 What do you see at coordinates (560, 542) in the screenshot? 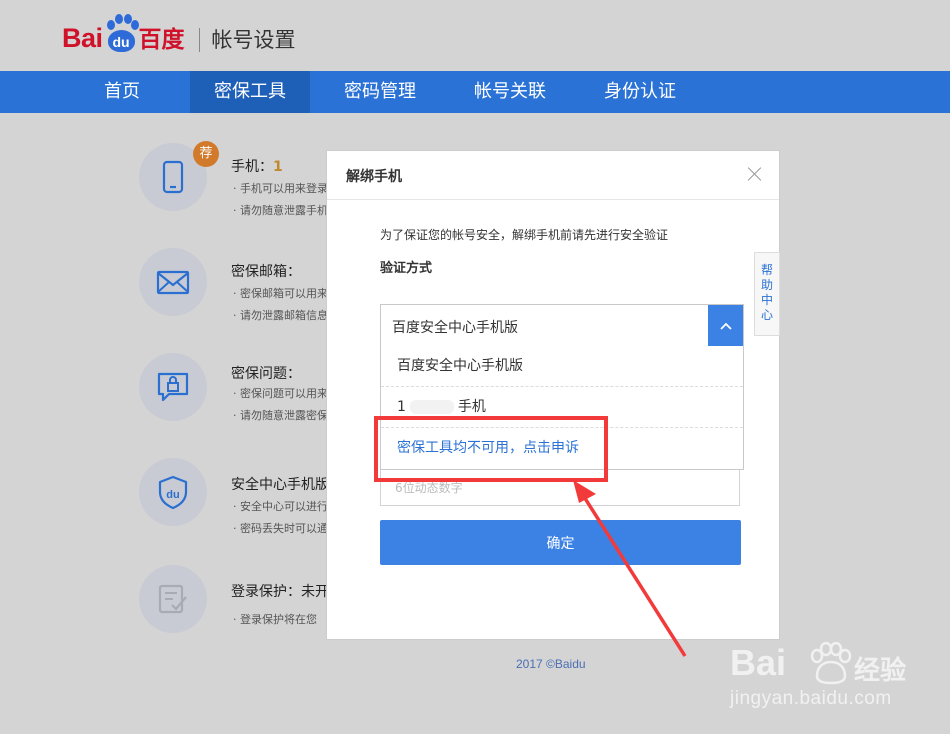
I see `confirm-button: 确定` at bounding box center [560, 542].